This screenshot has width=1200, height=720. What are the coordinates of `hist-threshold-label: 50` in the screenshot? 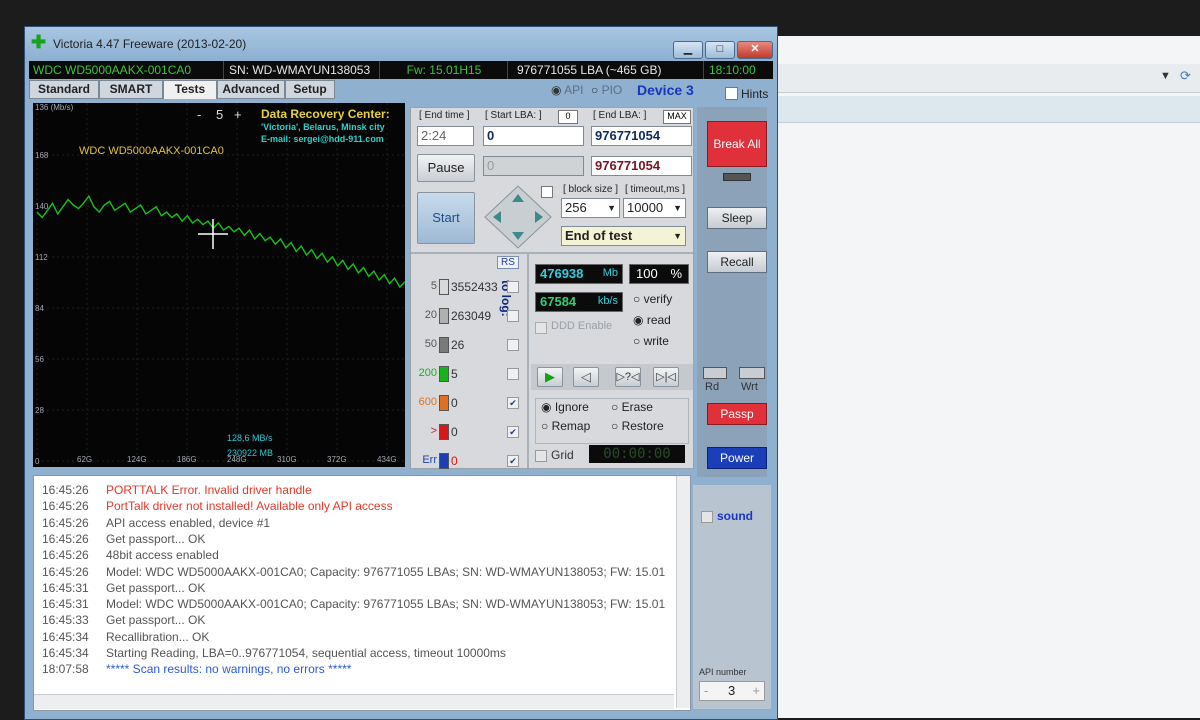 It's located at (430, 344).